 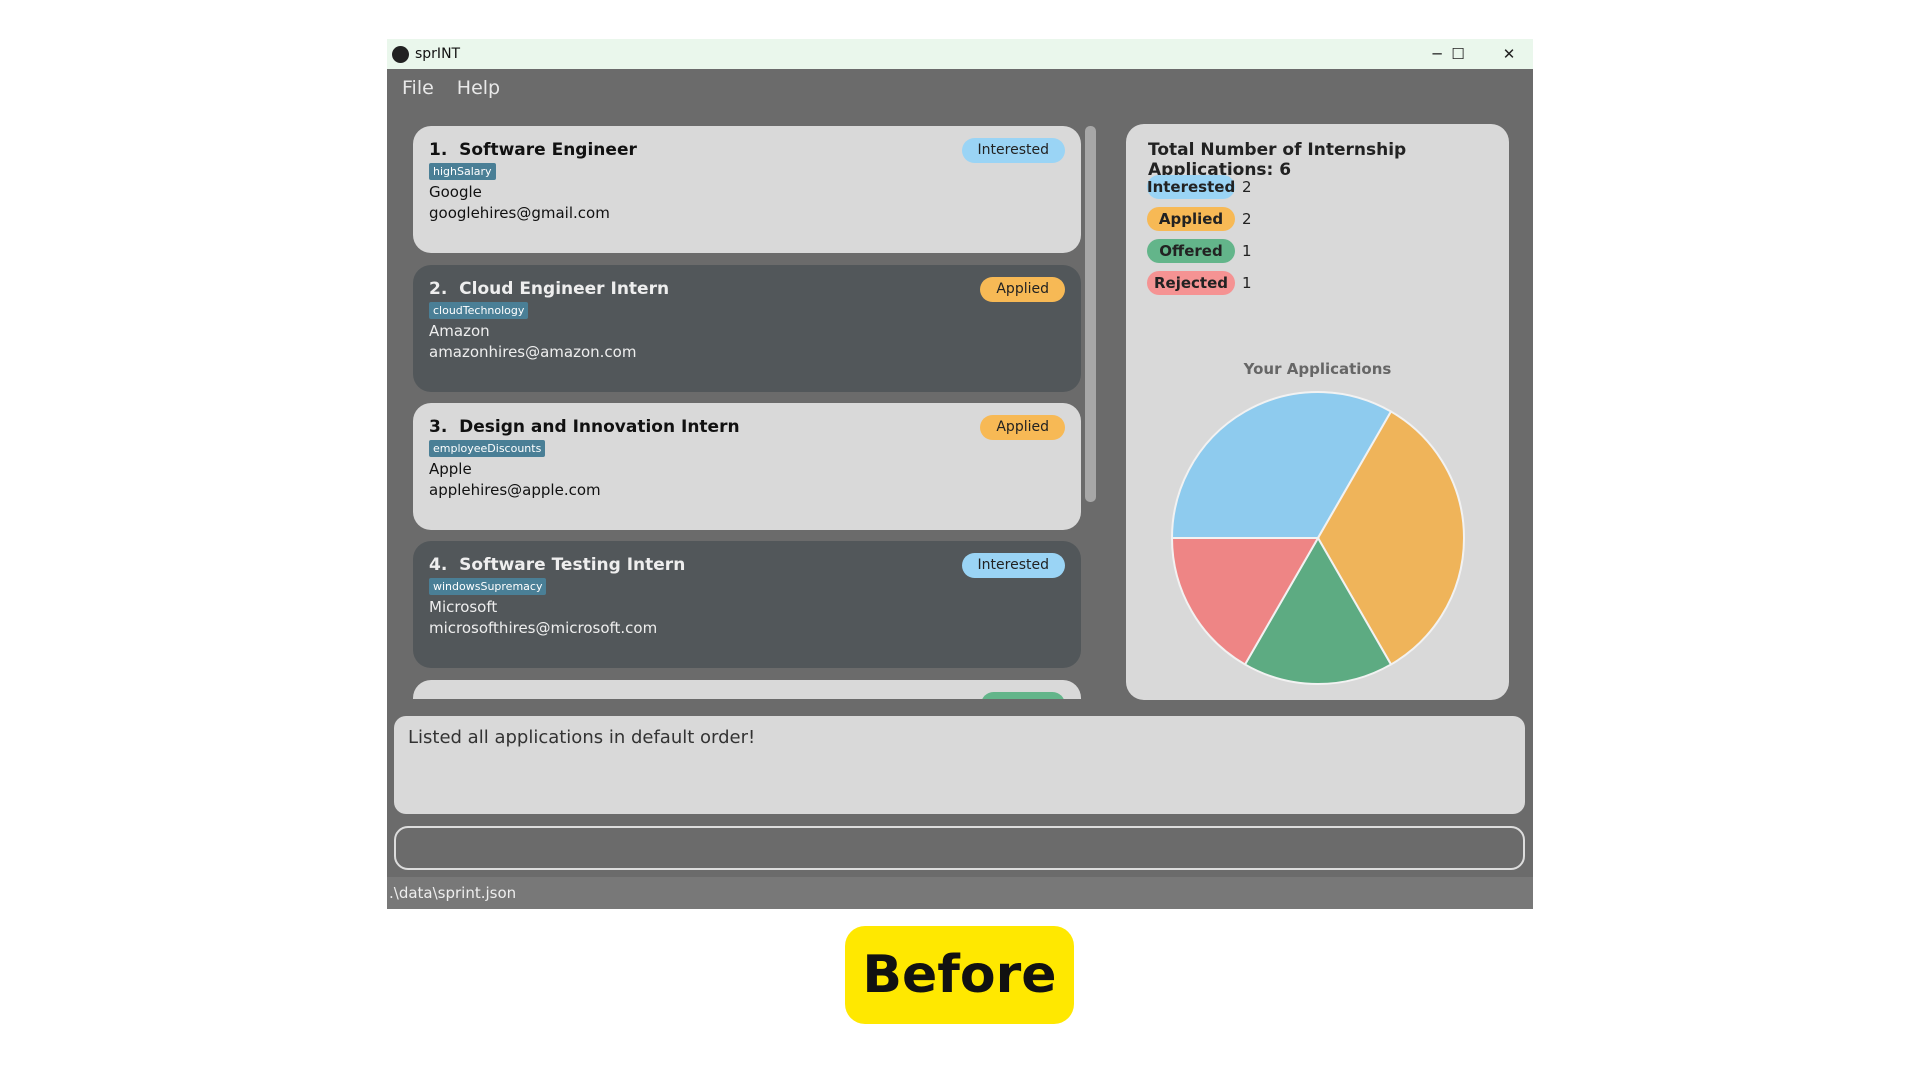 What do you see at coordinates (438, 54) in the screenshot?
I see `window-title: sprINT` at bounding box center [438, 54].